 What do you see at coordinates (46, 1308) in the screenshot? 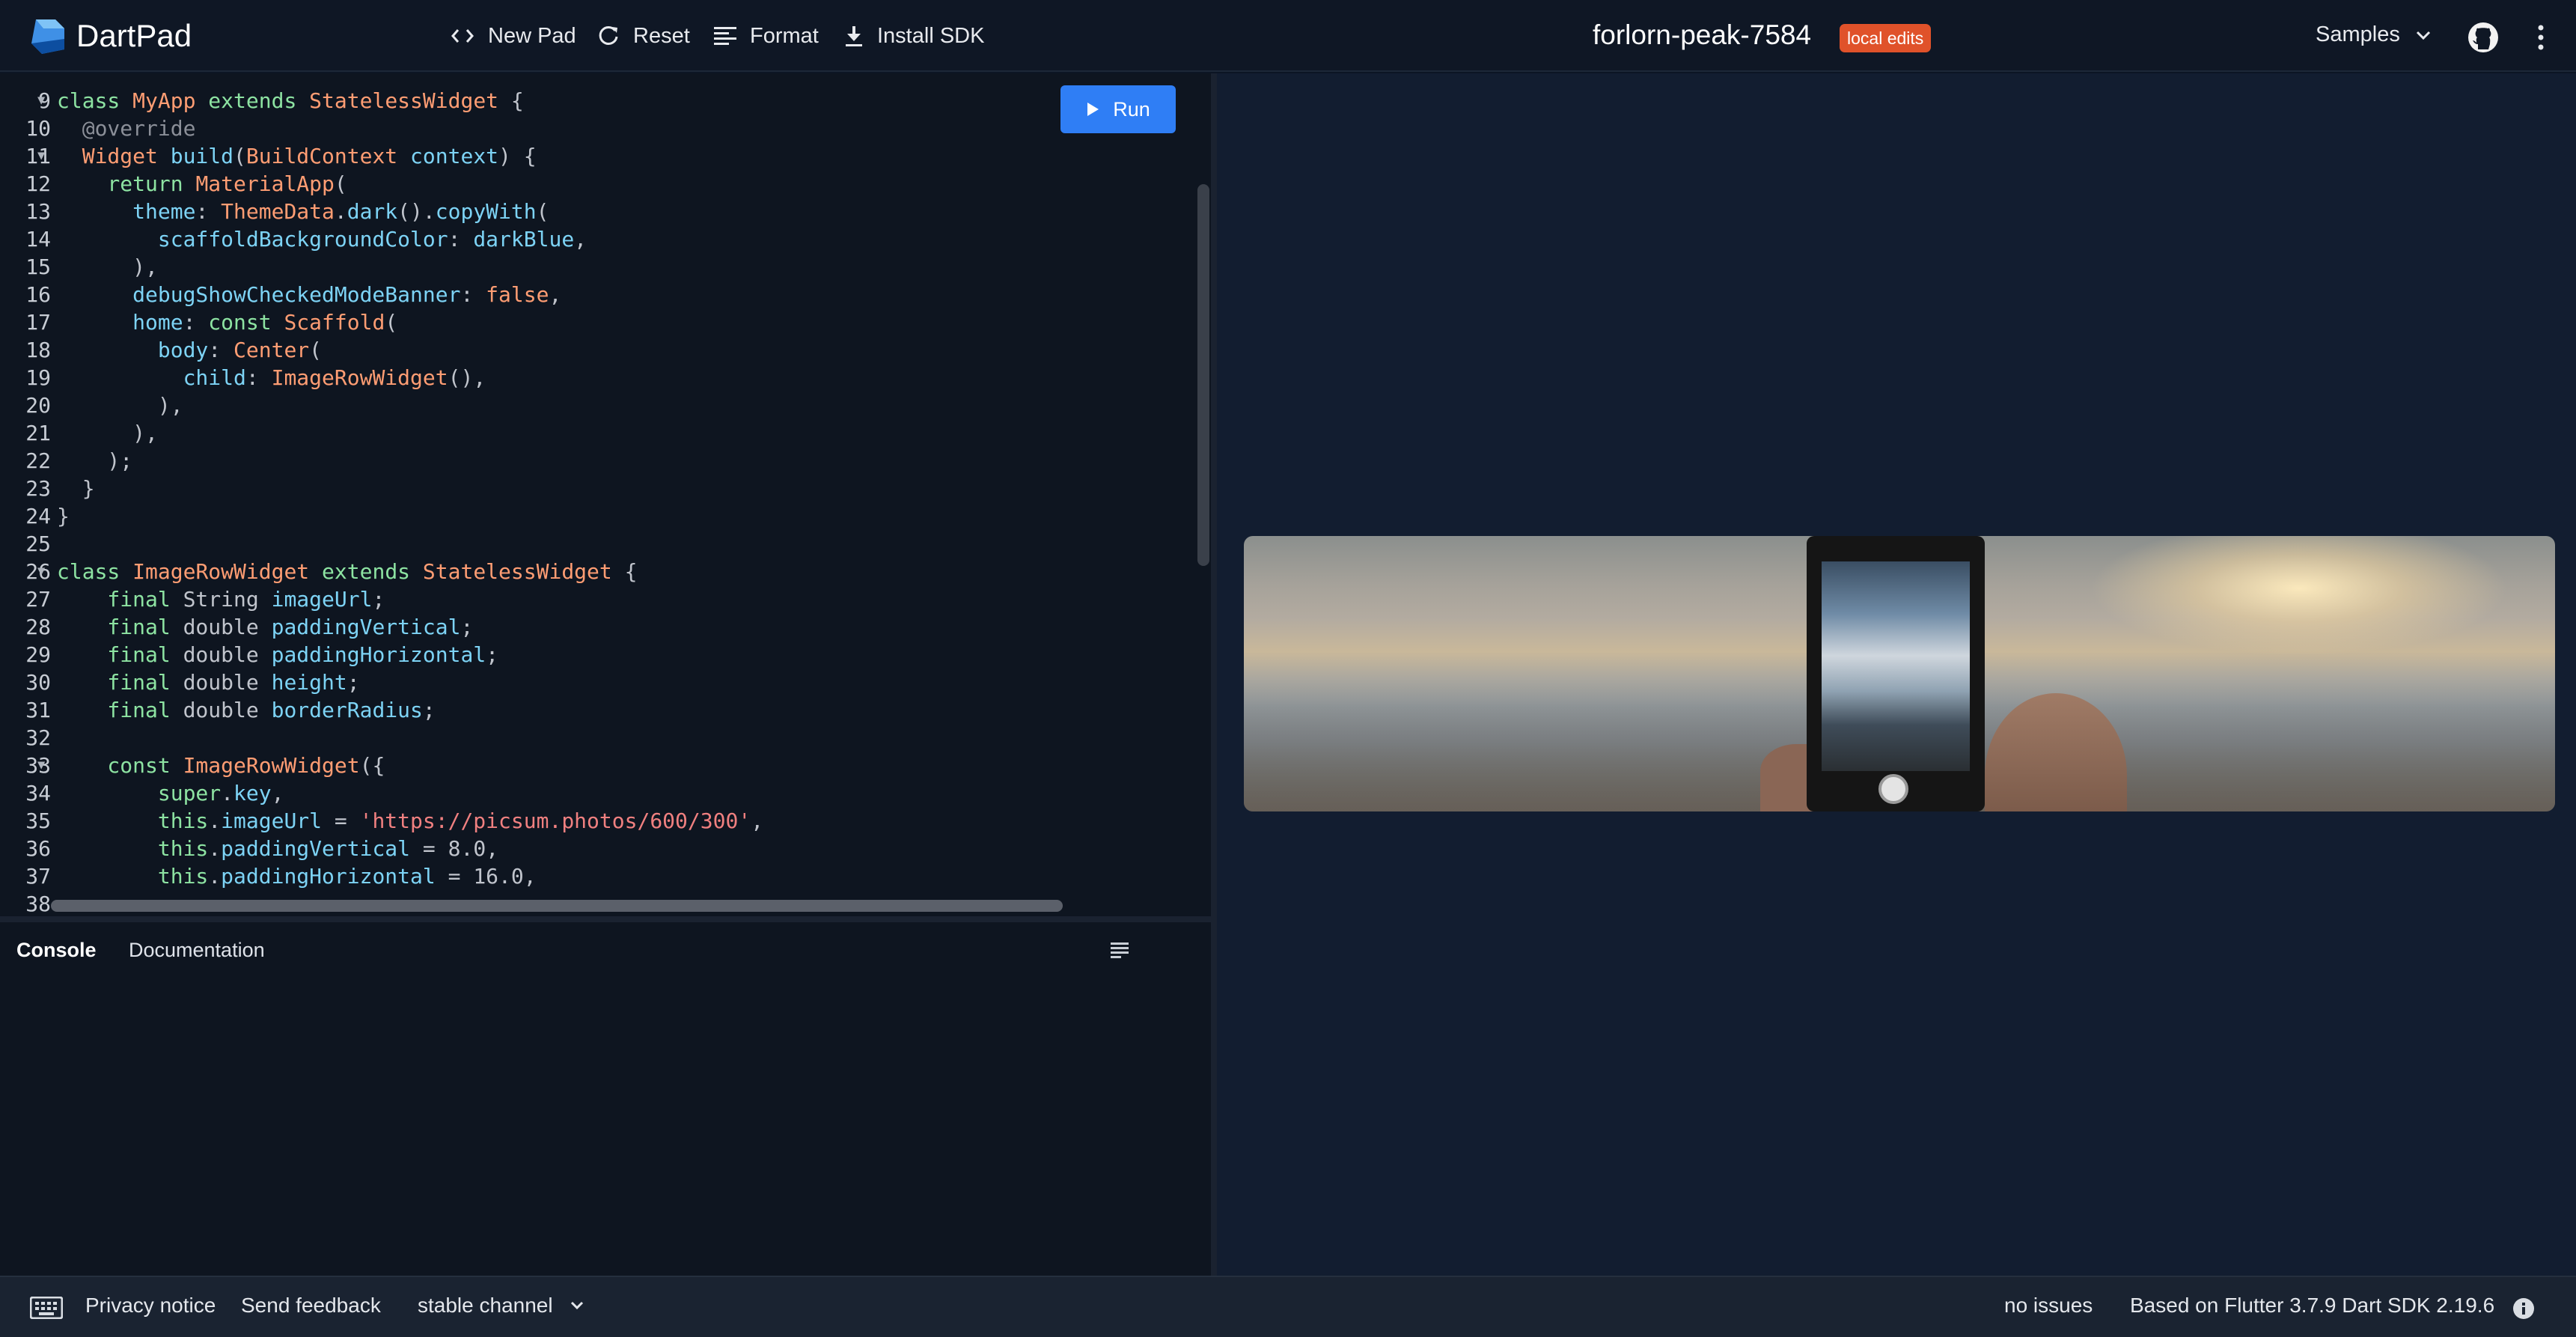
I see `keyboard-icon` at bounding box center [46, 1308].